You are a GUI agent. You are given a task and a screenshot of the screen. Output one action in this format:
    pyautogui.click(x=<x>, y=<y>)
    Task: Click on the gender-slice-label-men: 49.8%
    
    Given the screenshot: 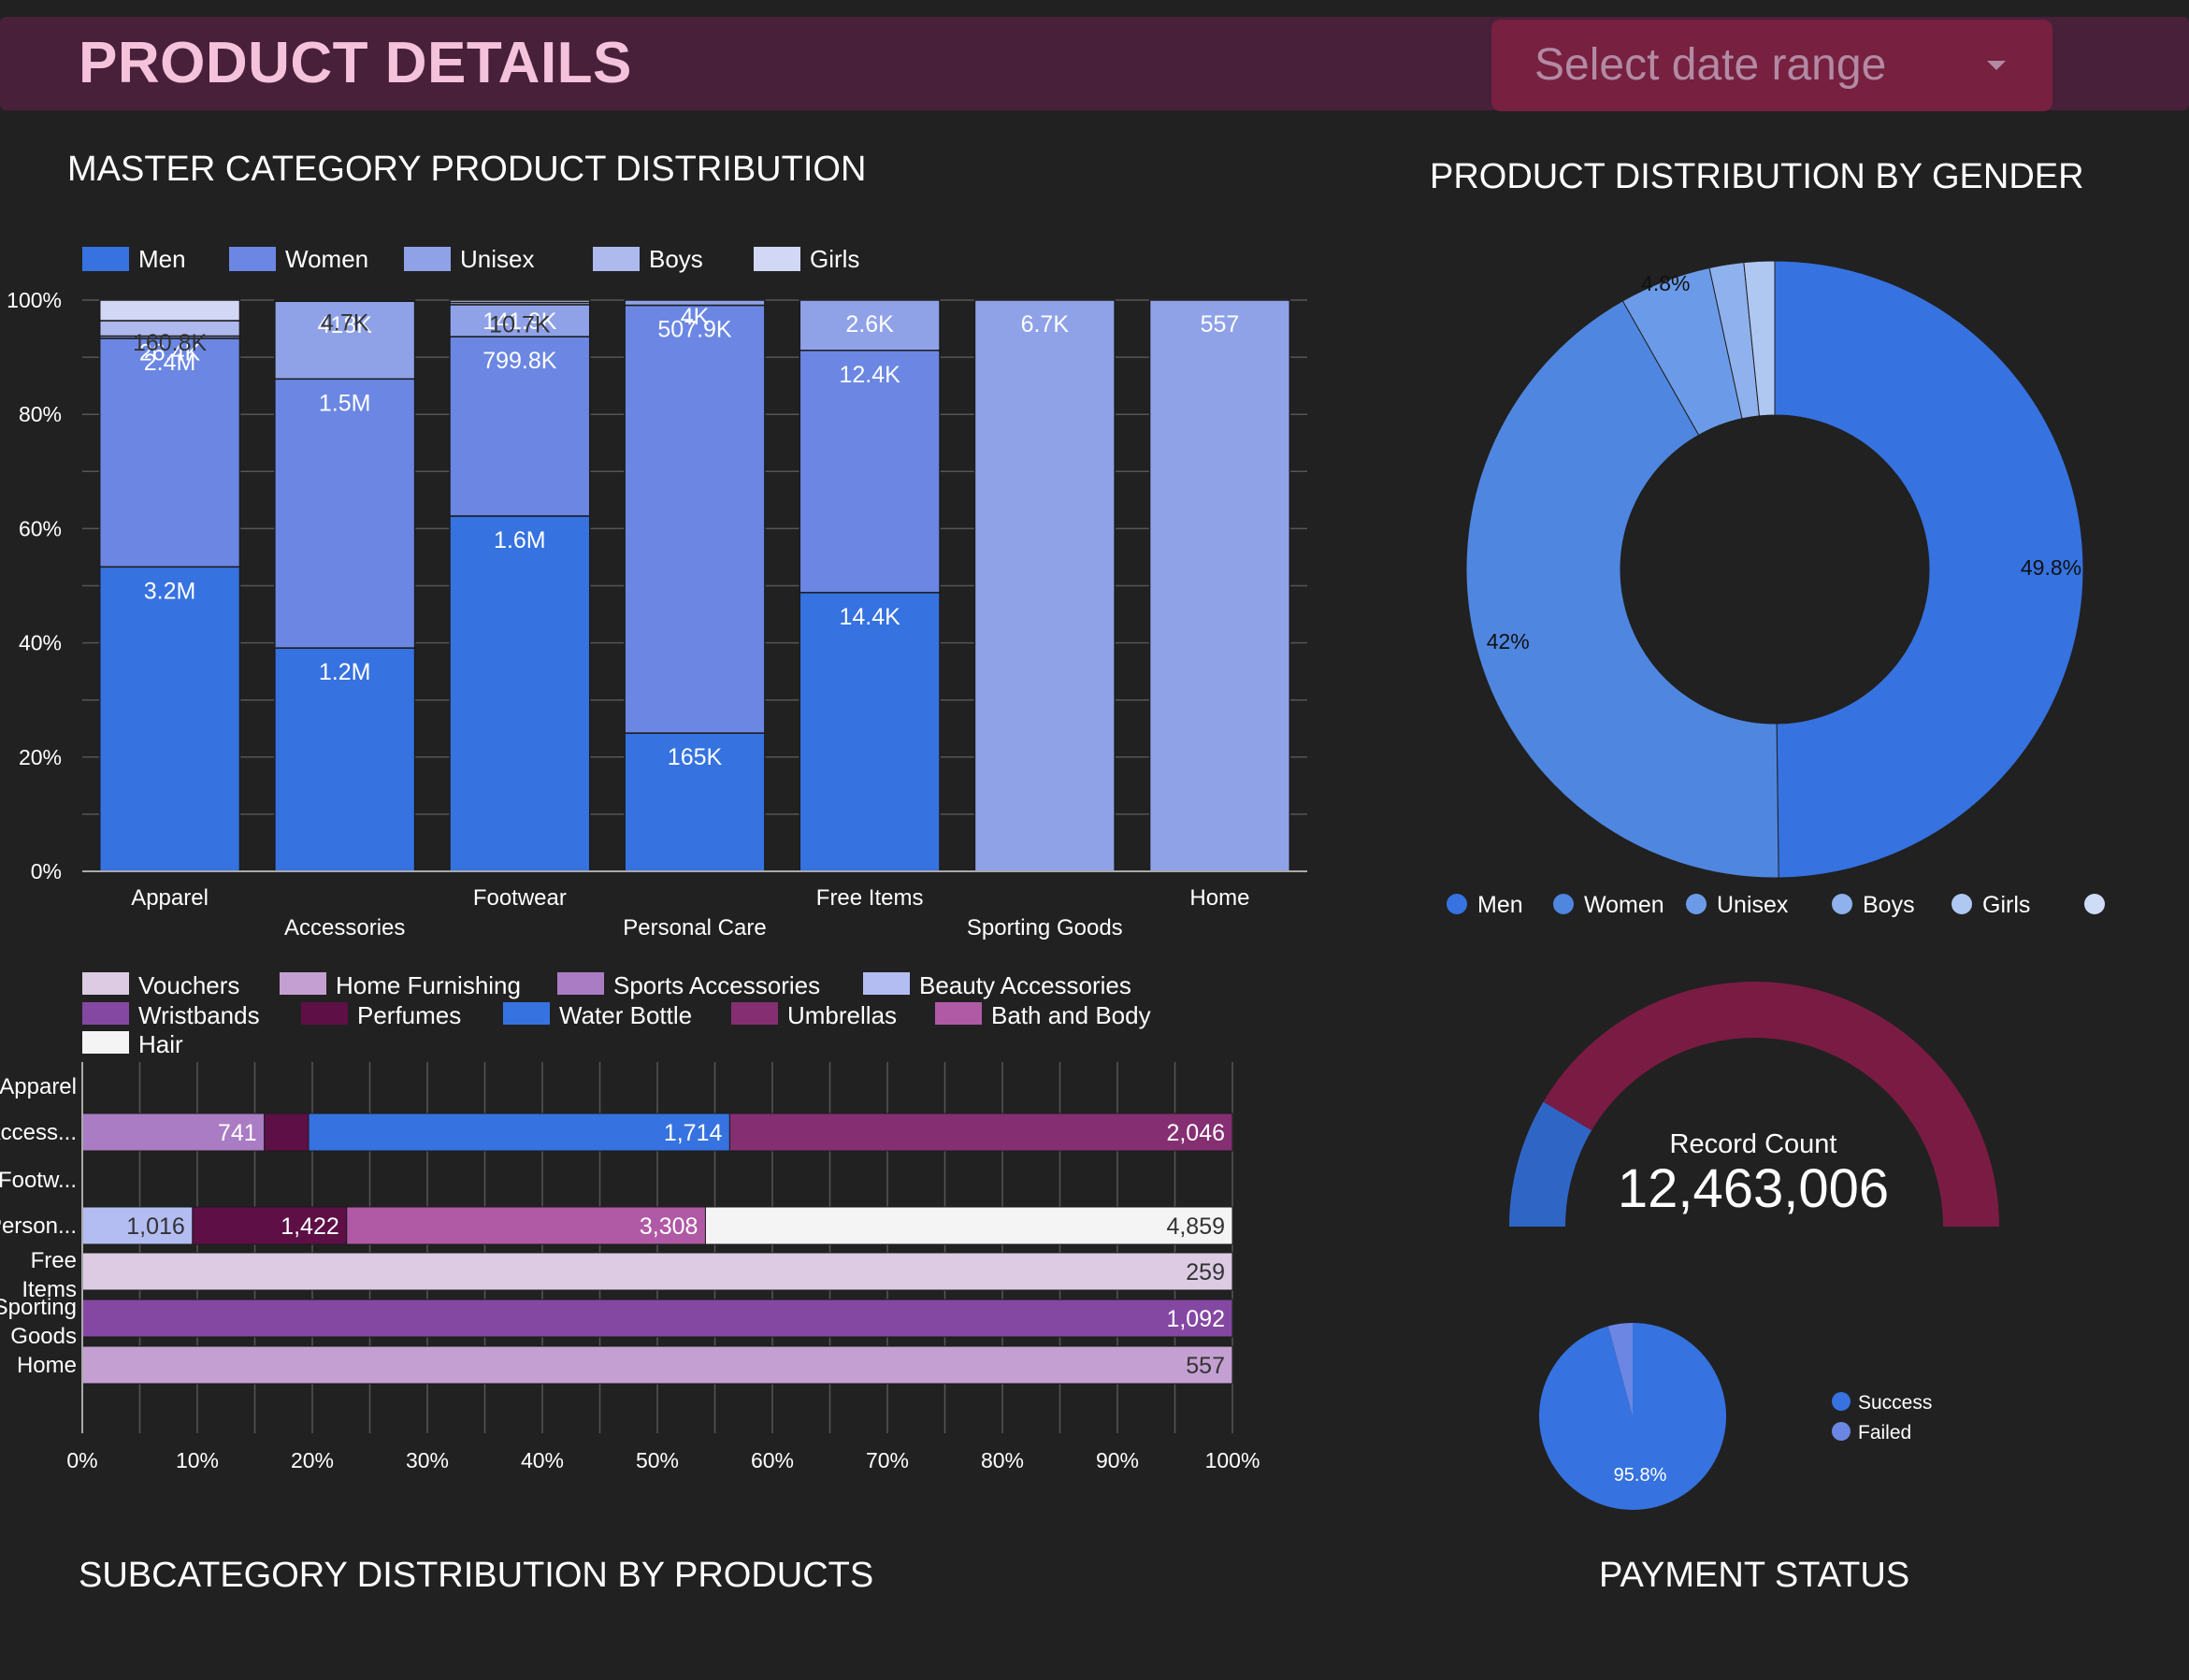 What is the action you would take?
    pyautogui.click(x=2051, y=567)
    